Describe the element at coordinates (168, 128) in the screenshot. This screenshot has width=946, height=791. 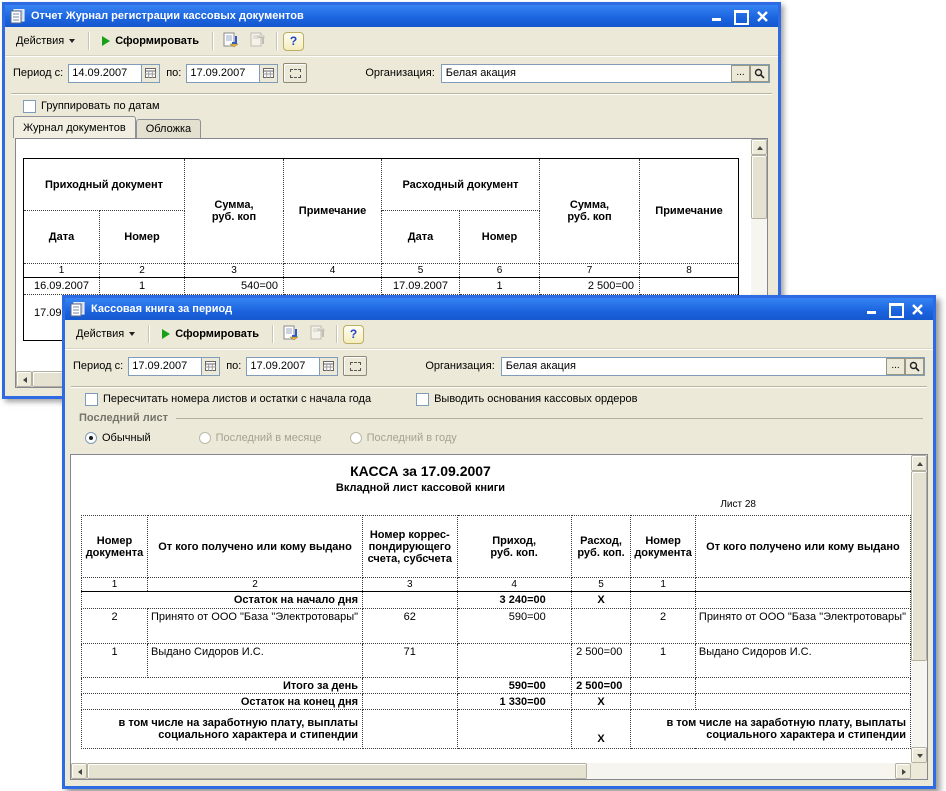
I see `tab-cover: Обложка` at that location.